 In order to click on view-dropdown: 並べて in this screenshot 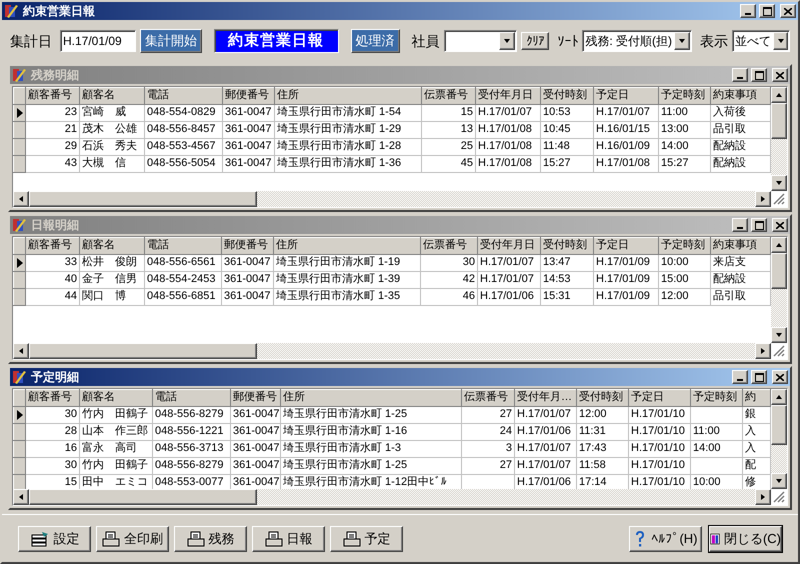, I will do `click(761, 41)`.